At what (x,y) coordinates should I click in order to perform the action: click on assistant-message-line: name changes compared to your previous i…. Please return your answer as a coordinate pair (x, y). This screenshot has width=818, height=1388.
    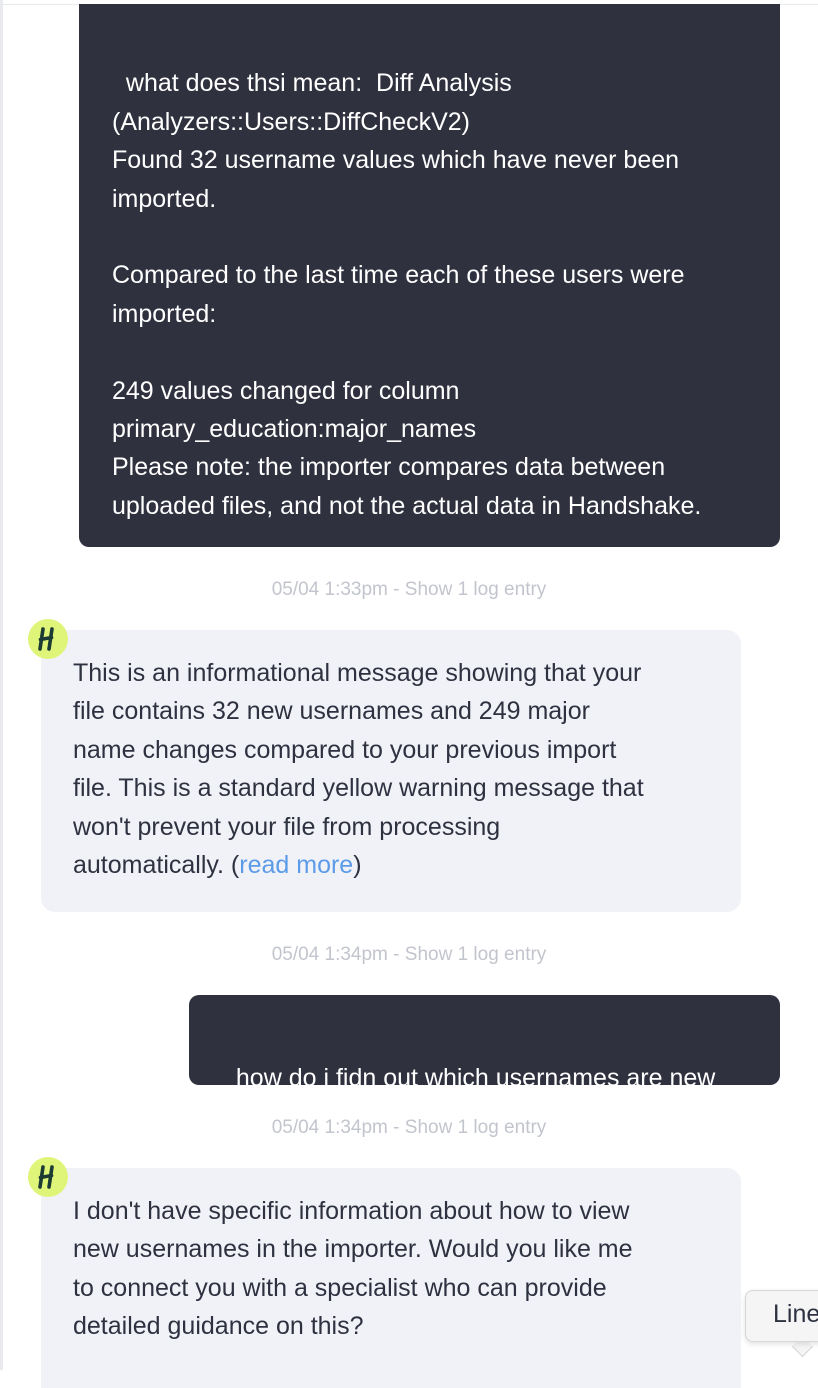
    Looking at the image, I should click on (345, 749).